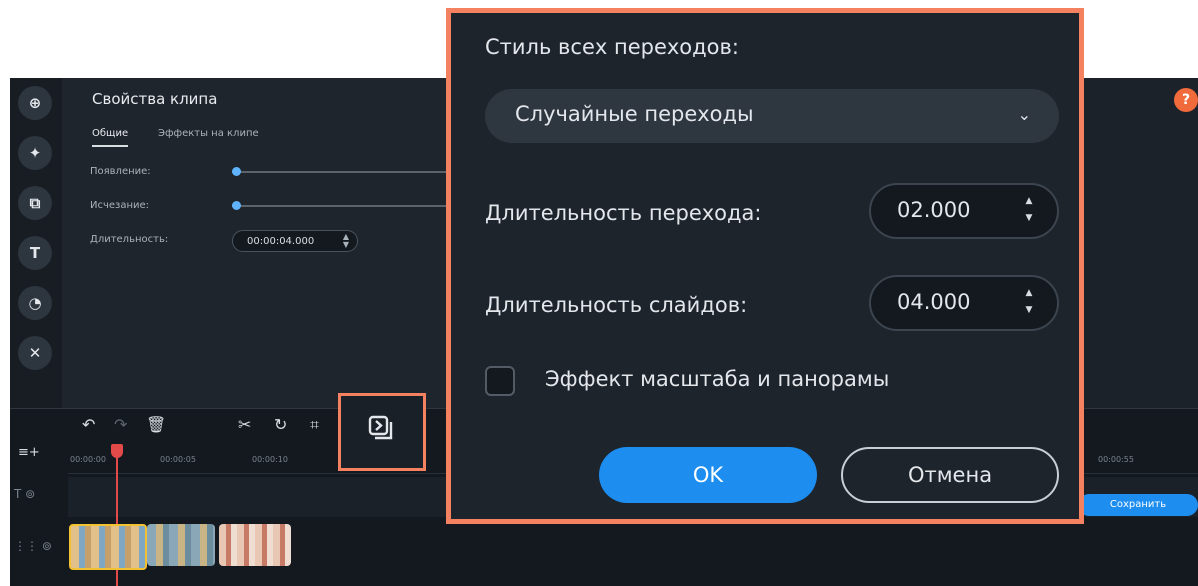 The image size is (1198, 586). I want to click on fade-slider-thumb, so click(236, 205).